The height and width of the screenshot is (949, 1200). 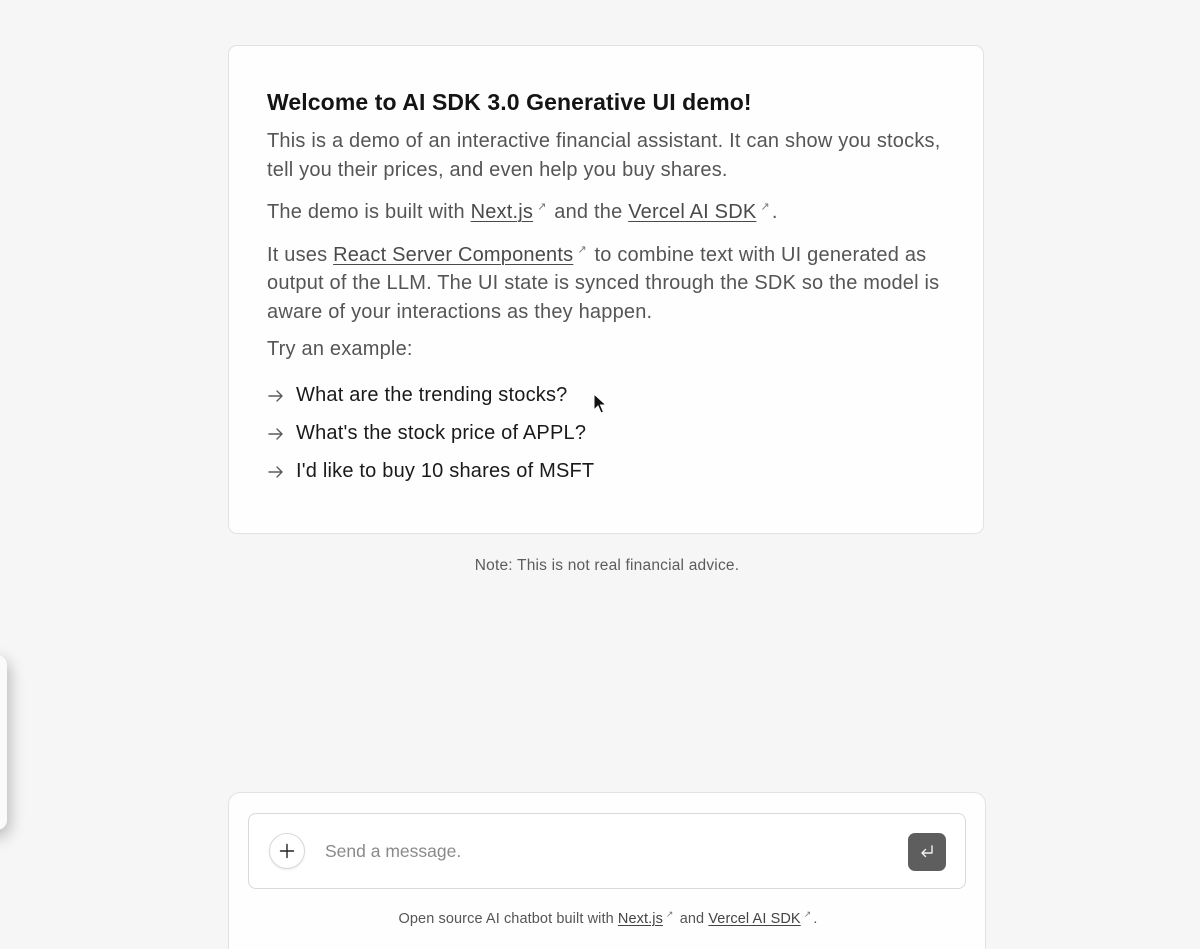 What do you see at coordinates (815, 919) in the screenshot?
I see `footer-suffix-text: .` at bounding box center [815, 919].